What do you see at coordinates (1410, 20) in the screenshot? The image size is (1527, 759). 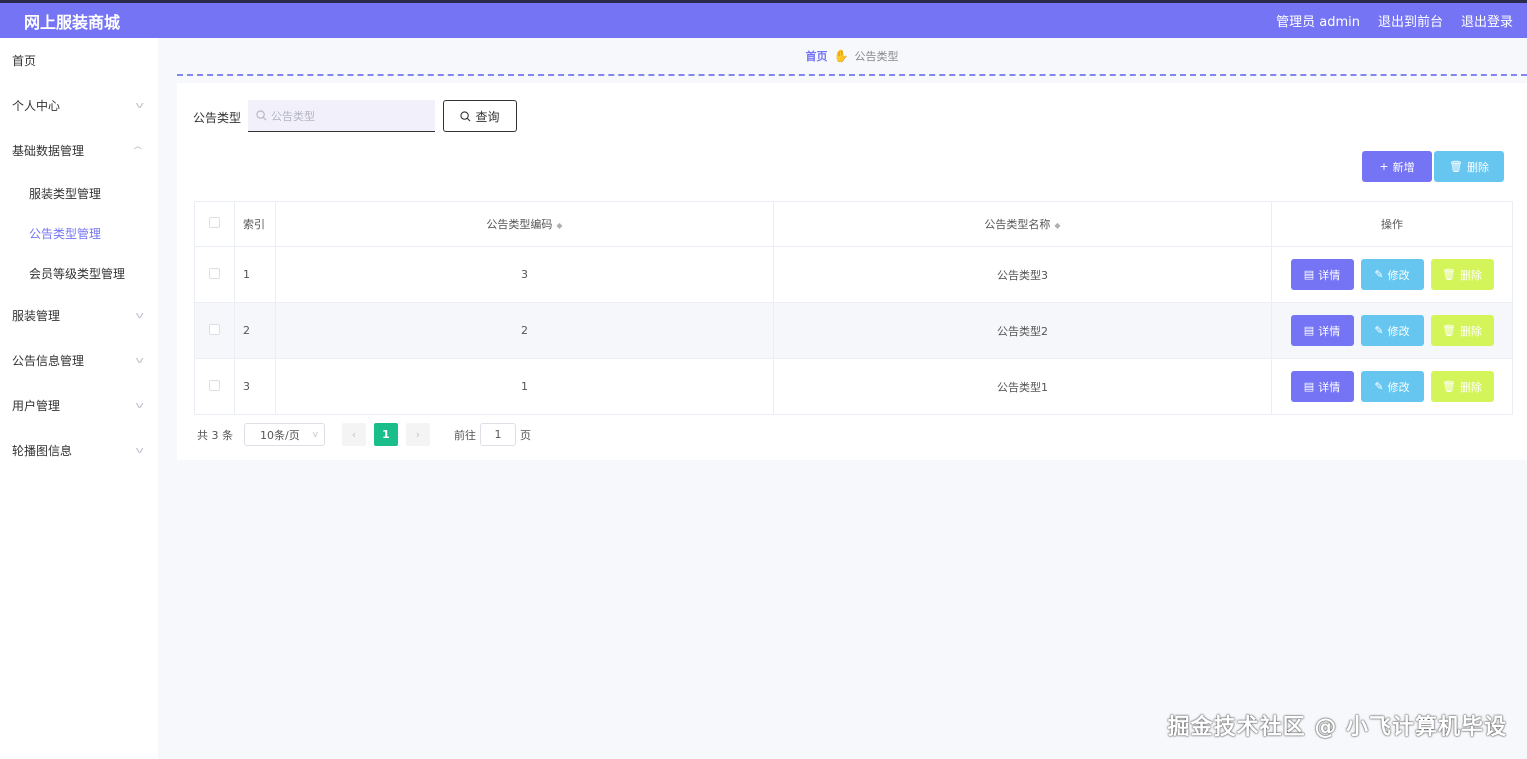 I see `exit-to-front-link: 退出到前台` at bounding box center [1410, 20].